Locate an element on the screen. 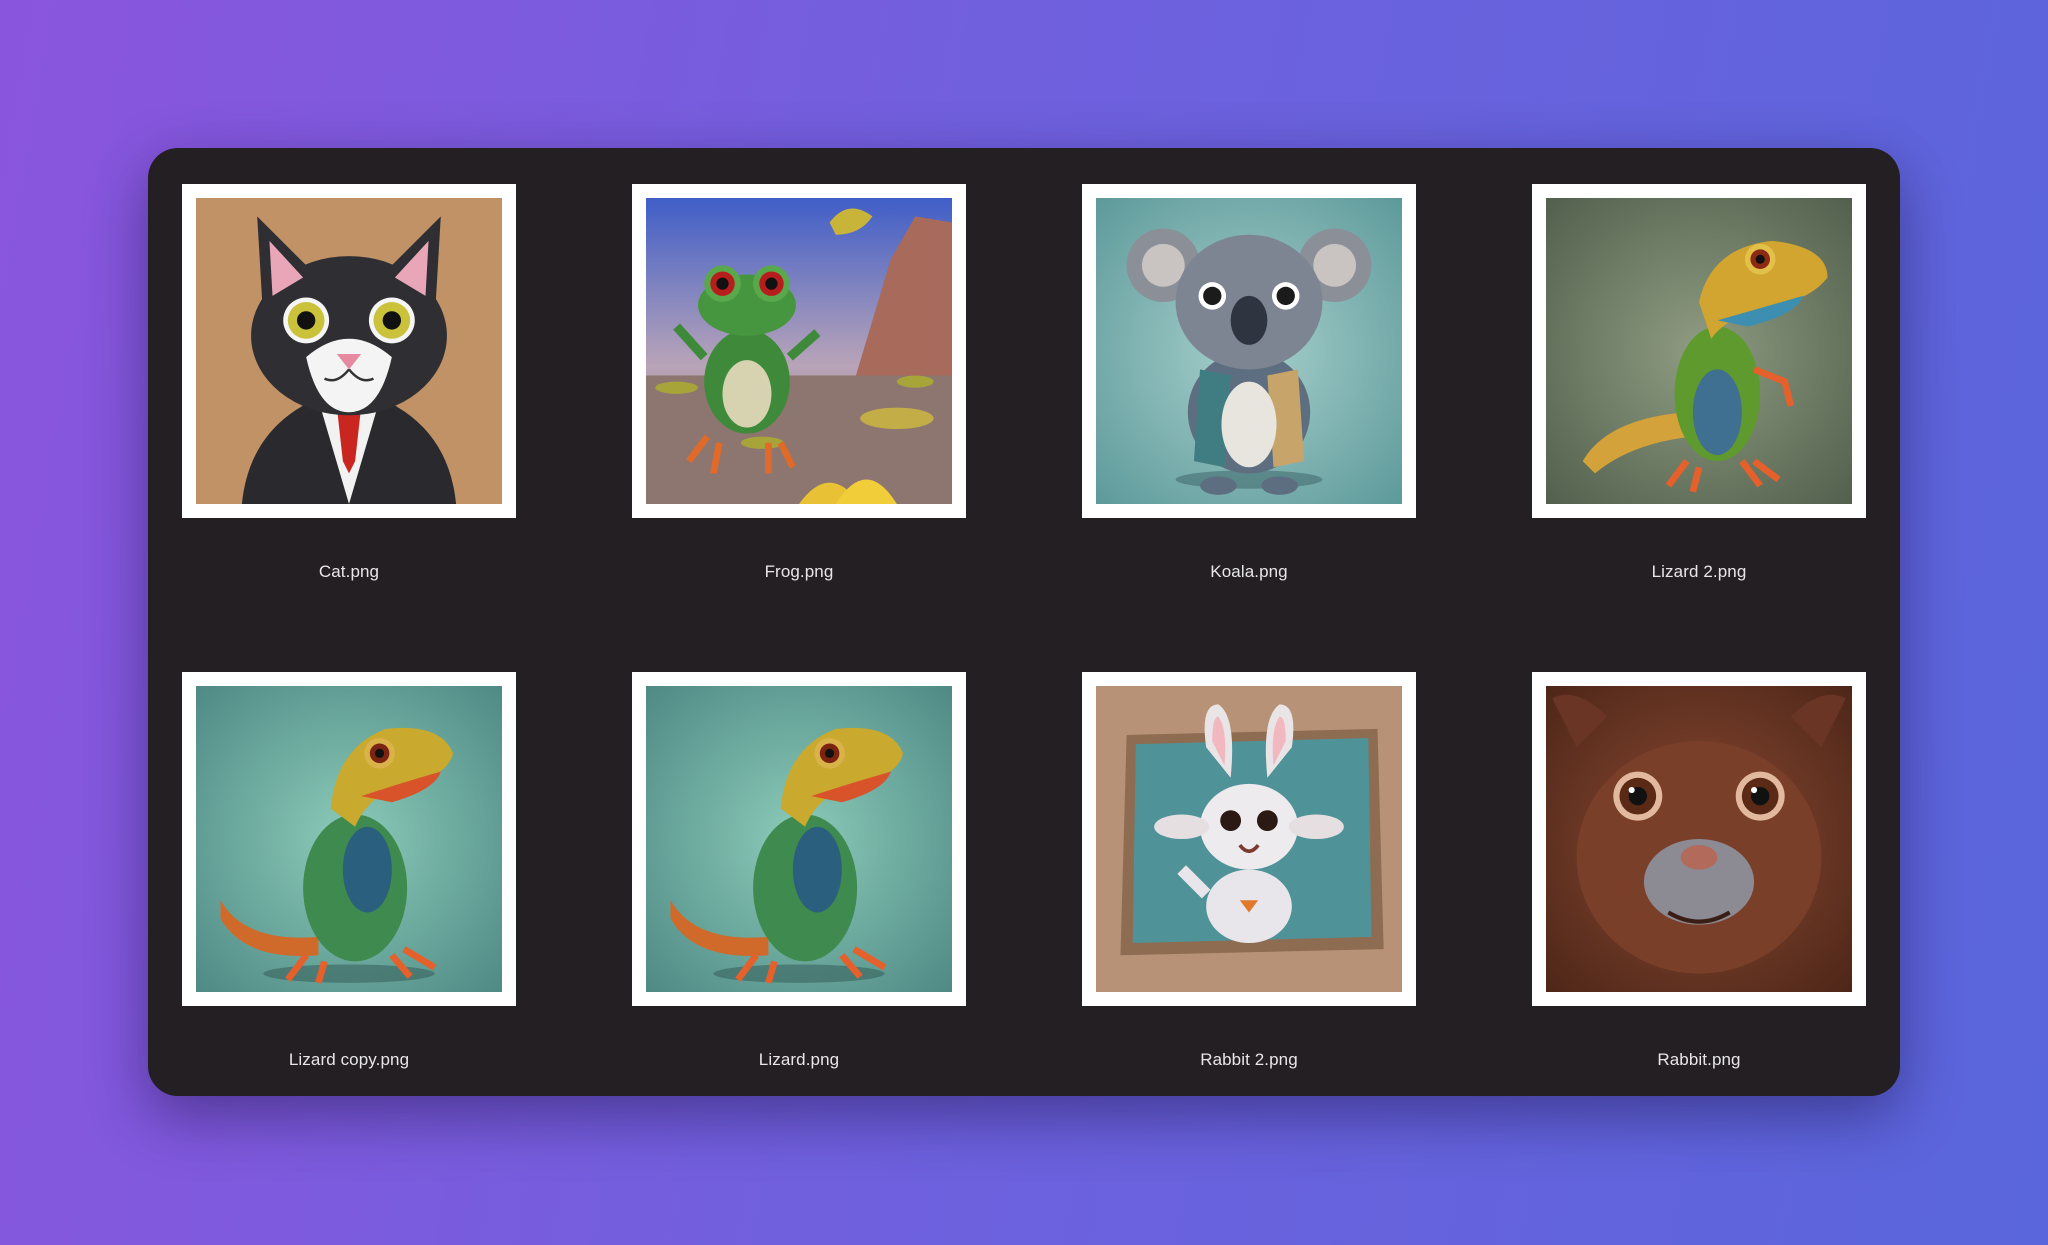 The image size is (2048, 1245). file-name-label: Rabbit.png is located at coordinates (1699, 1059).